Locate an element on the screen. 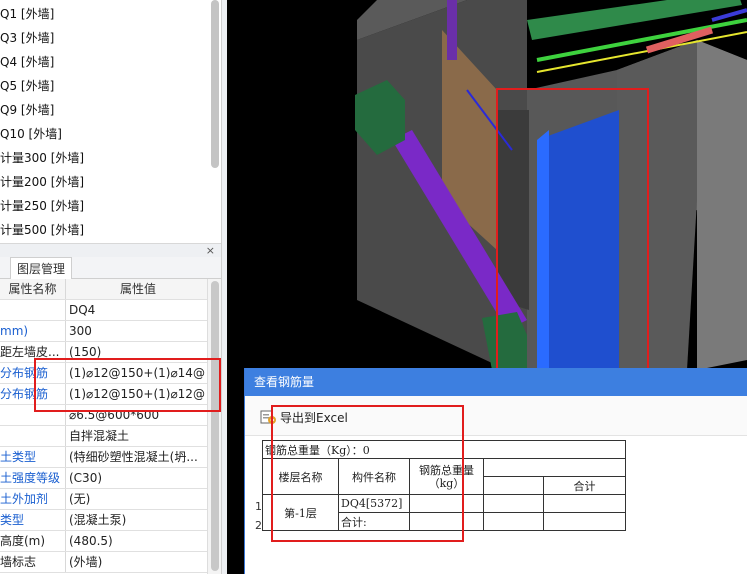 The image size is (747, 574). wall-list-item: Q3 [外墙] is located at coordinates (110, 38).